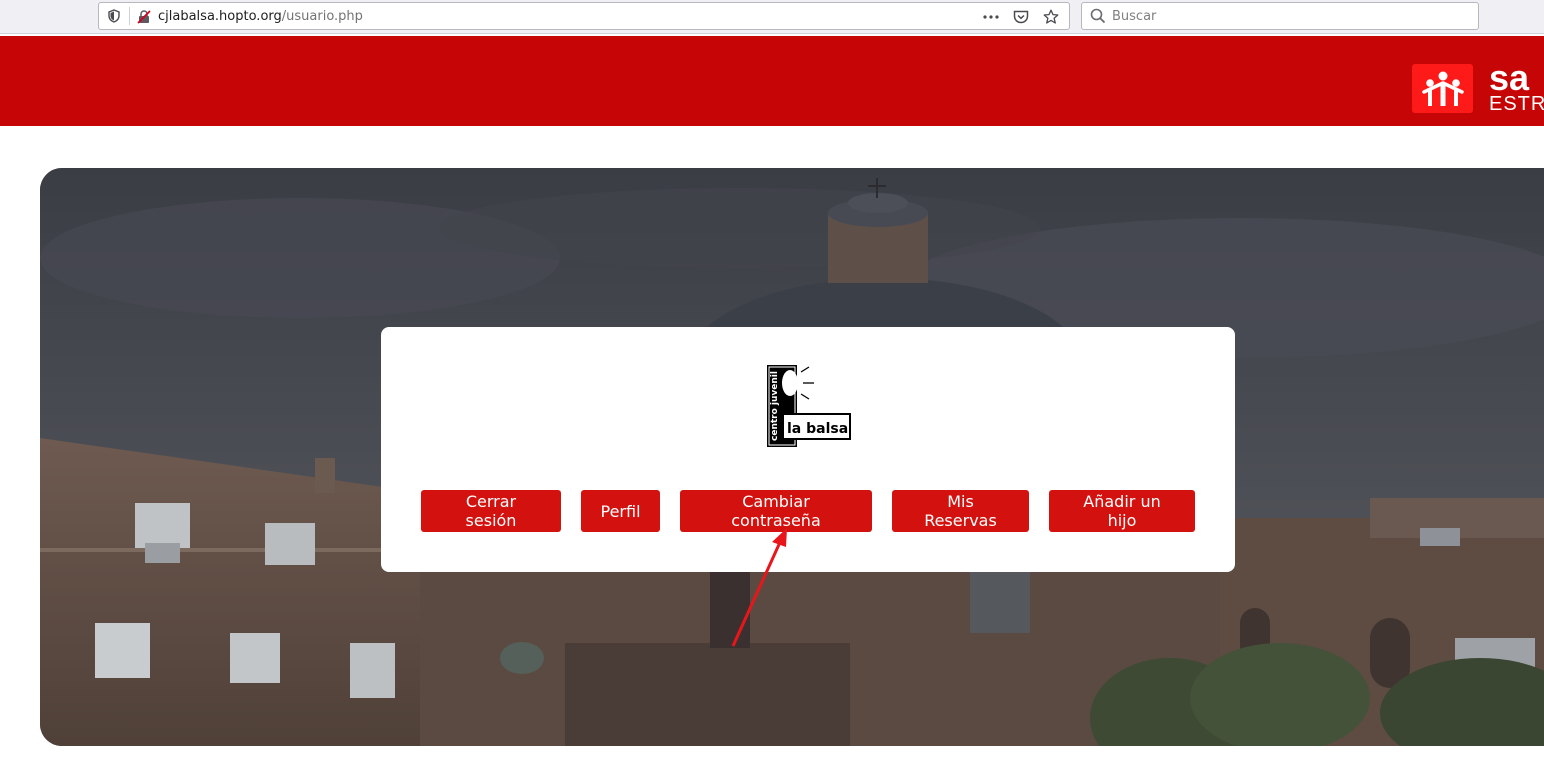  I want to click on la-balsa-logo-mark: centro juvenil la balsa, so click(809, 406).